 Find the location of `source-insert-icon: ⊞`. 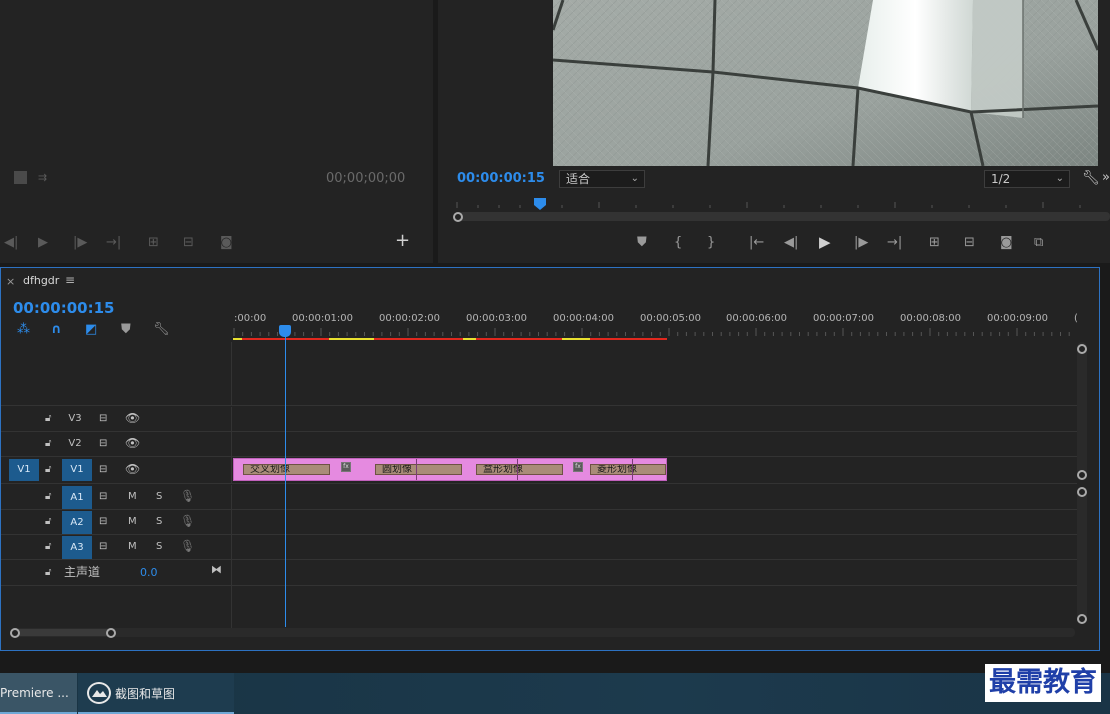

source-insert-icon: ⊞ is located at coordinates (153, 243).